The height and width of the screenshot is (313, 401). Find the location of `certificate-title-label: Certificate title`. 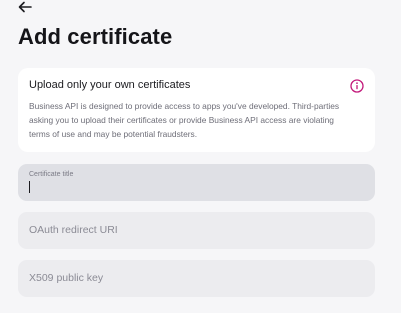

certificate-title-label: Certificate title is located at coordinates (51, 174).